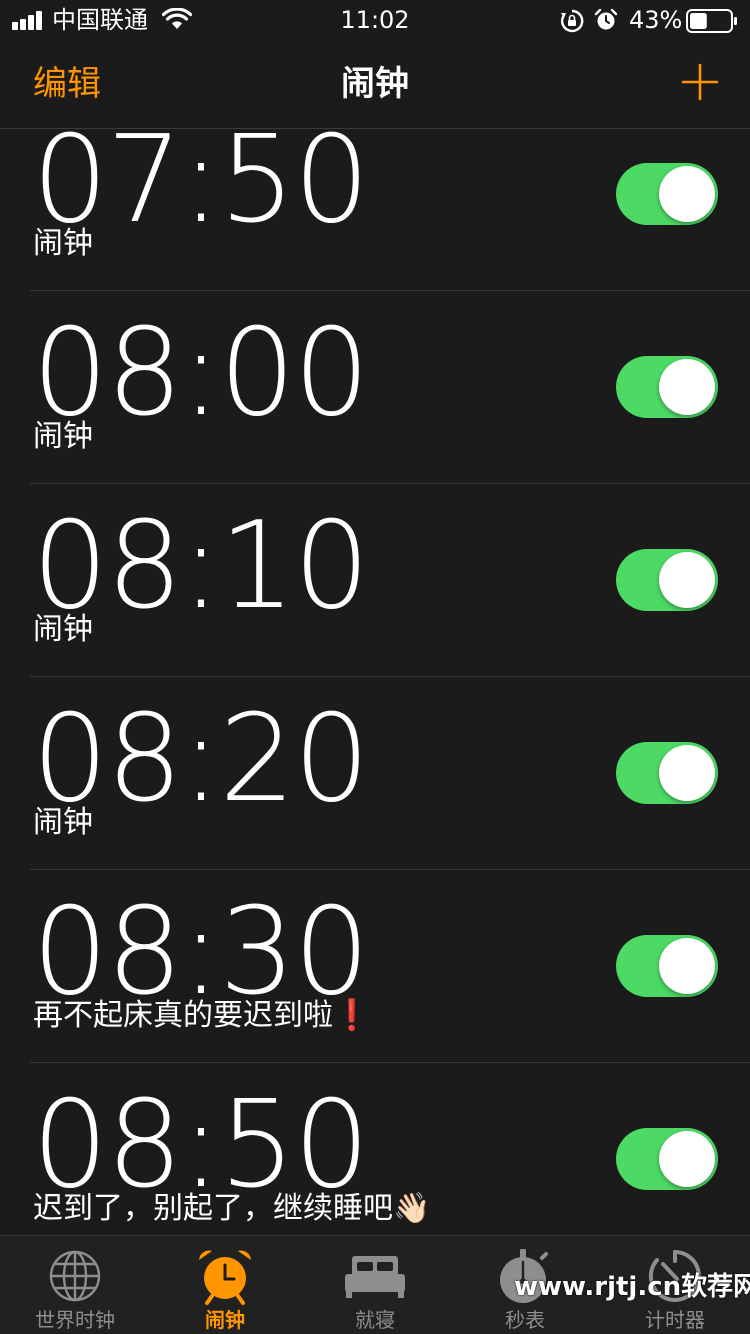  Describe the element at coordinates (390, 1148) in the screenshot. I see `alarm-row: 08:50 迟到了，别起了，继续睡吧👋🏻` at that location.